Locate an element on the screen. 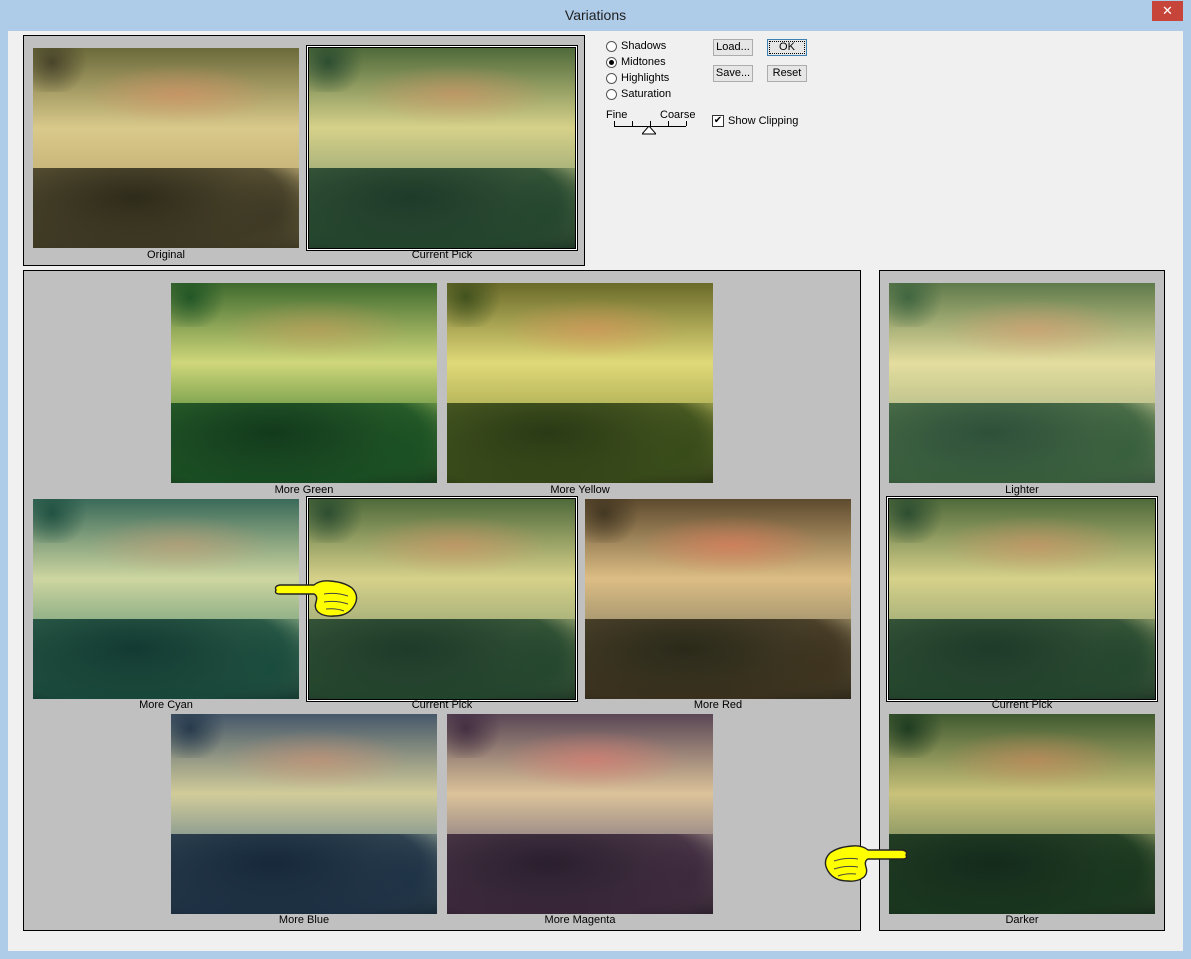  current-pick-label-center: Current Pick is located at coordinates (442, 705).